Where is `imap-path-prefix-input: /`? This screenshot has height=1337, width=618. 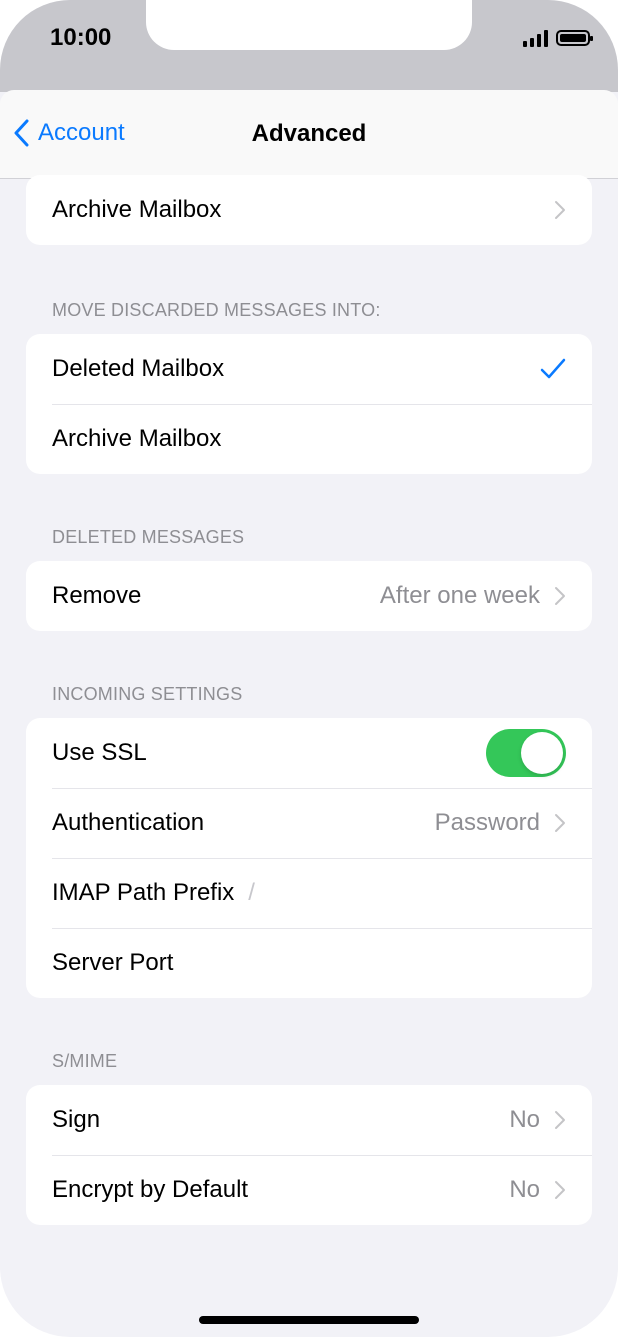 imap-path-prefix-input: / is located at coordinates (251, 893).